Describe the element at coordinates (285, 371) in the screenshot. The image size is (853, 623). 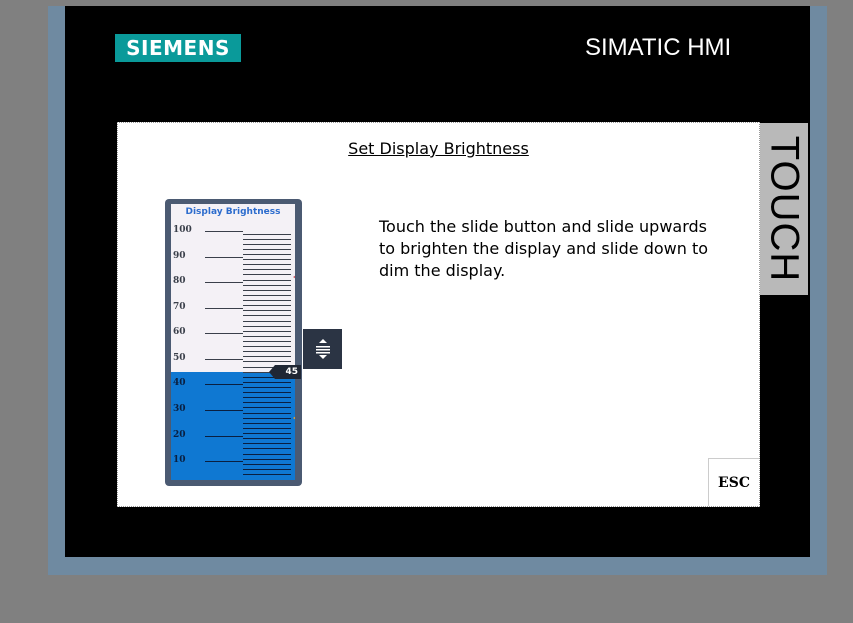
I see `slider-value-badge: 45` at that location.